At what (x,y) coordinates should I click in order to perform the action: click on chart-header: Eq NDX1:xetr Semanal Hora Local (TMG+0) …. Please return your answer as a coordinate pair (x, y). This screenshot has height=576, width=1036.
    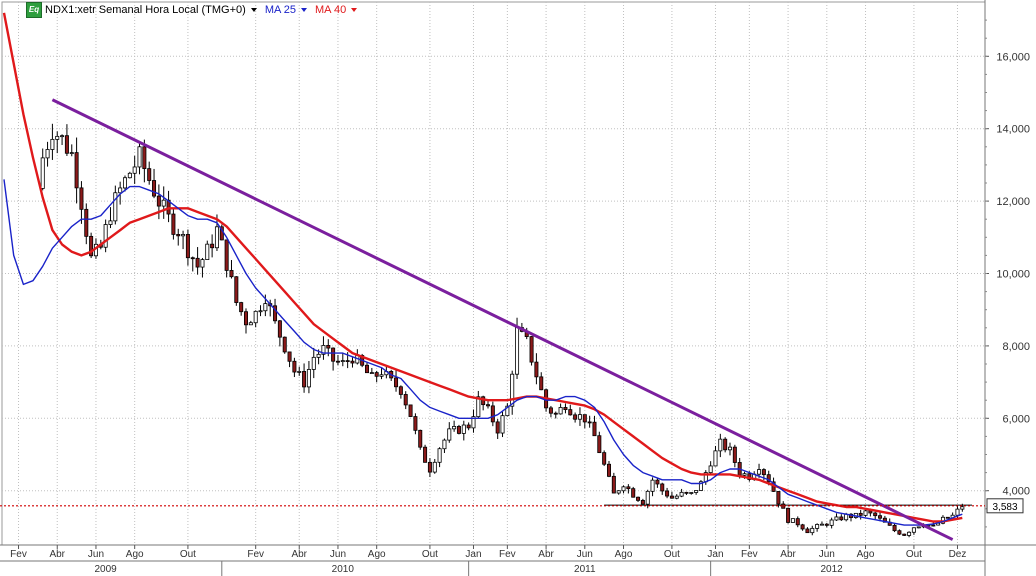
    Looking at the image, I should click on (182, 10).